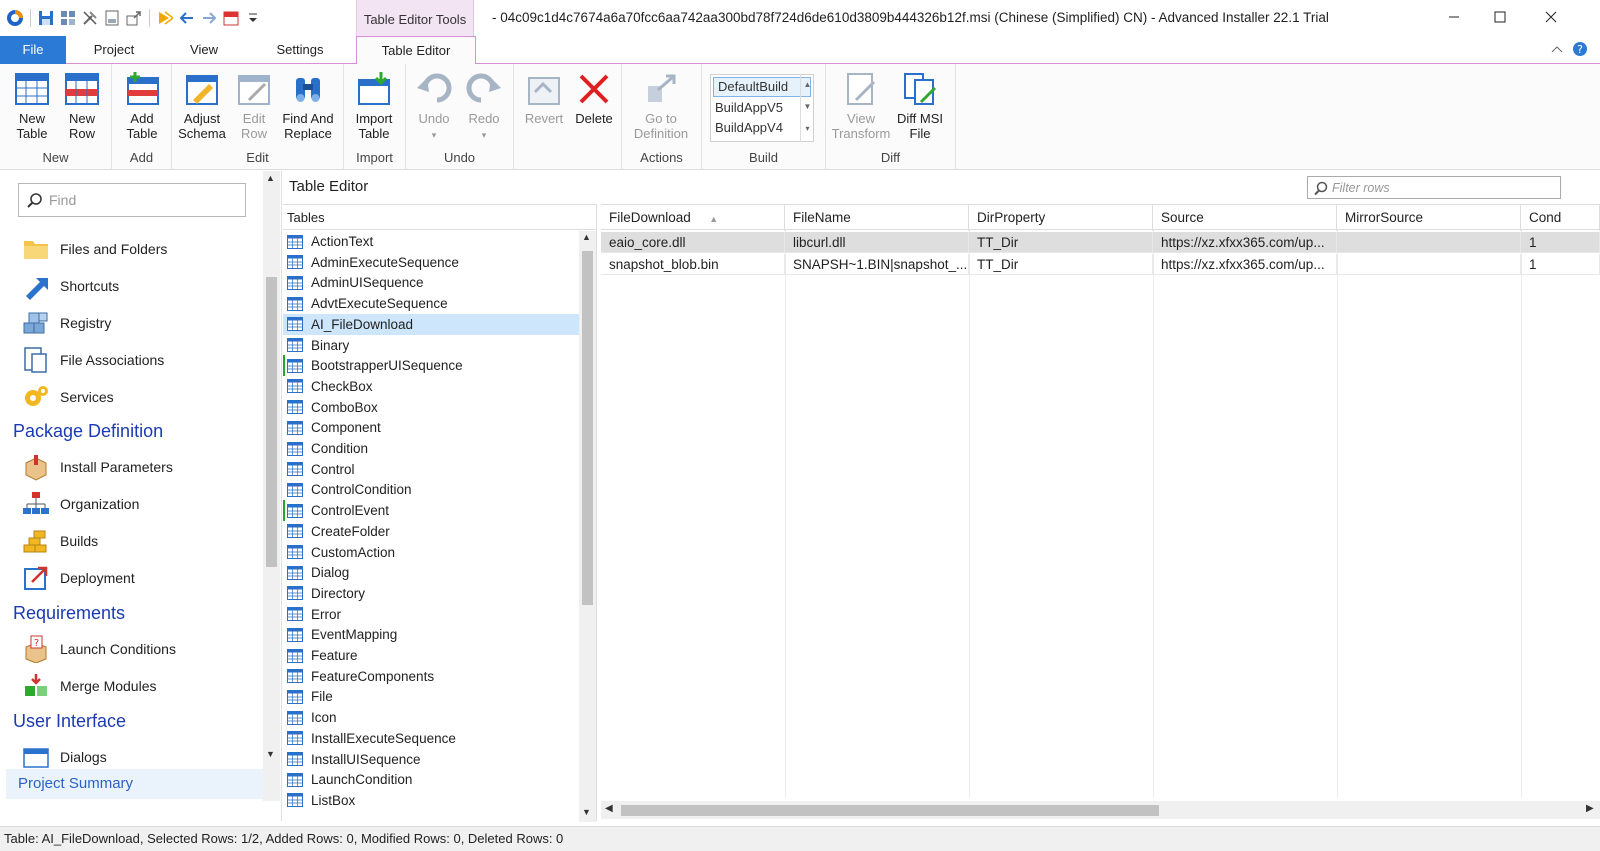 The width and height of the screenshot is (1600, 851). I want to click on table-list-item: Icon, so click(431, 717).